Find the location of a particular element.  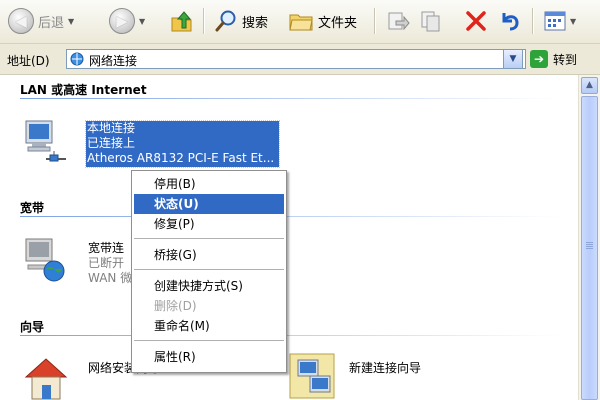

group-header-lan: LAN 或高速 Internet is located at coordinates (83, 90).